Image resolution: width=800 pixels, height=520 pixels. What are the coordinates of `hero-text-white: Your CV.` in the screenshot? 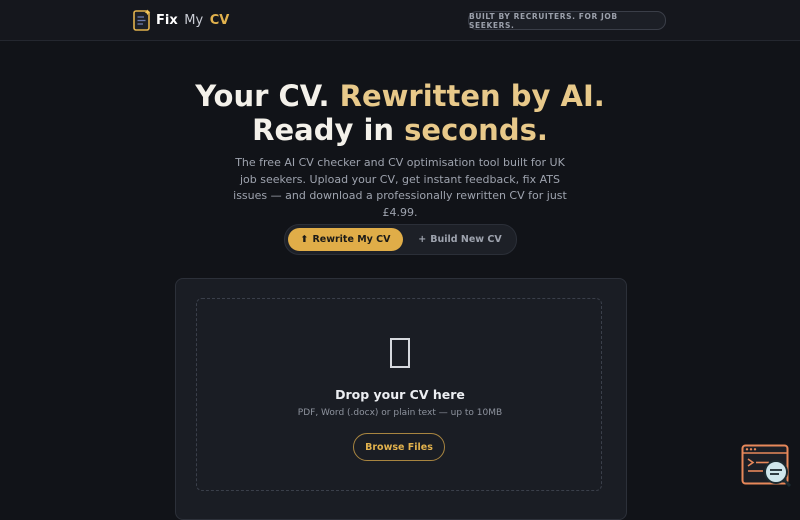 It's located at (262, 96).